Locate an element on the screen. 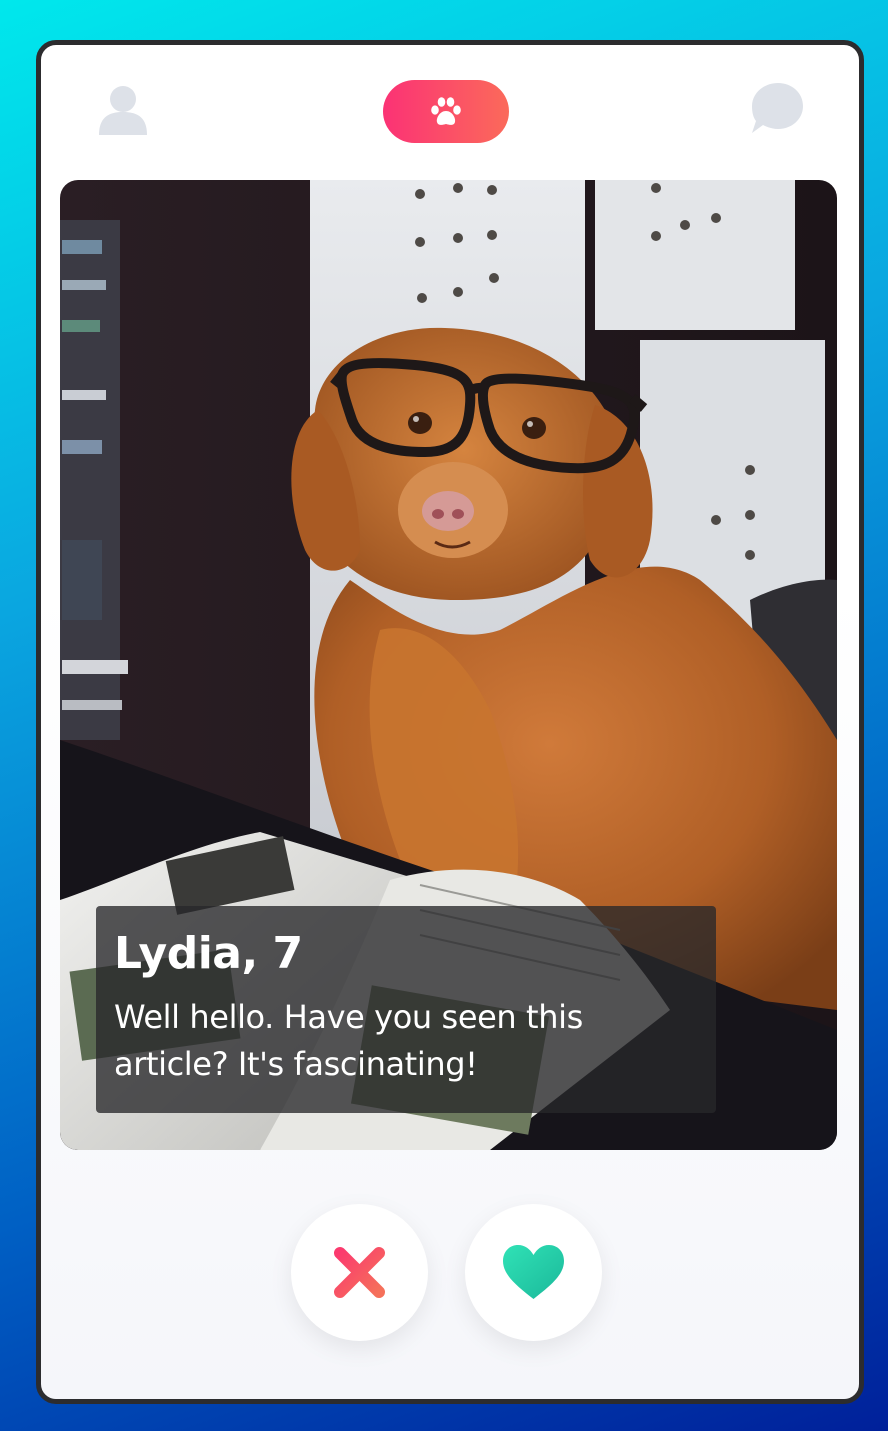 This screenshot has width=888, height=1431. like-button is located at coordinates (533, 1272).